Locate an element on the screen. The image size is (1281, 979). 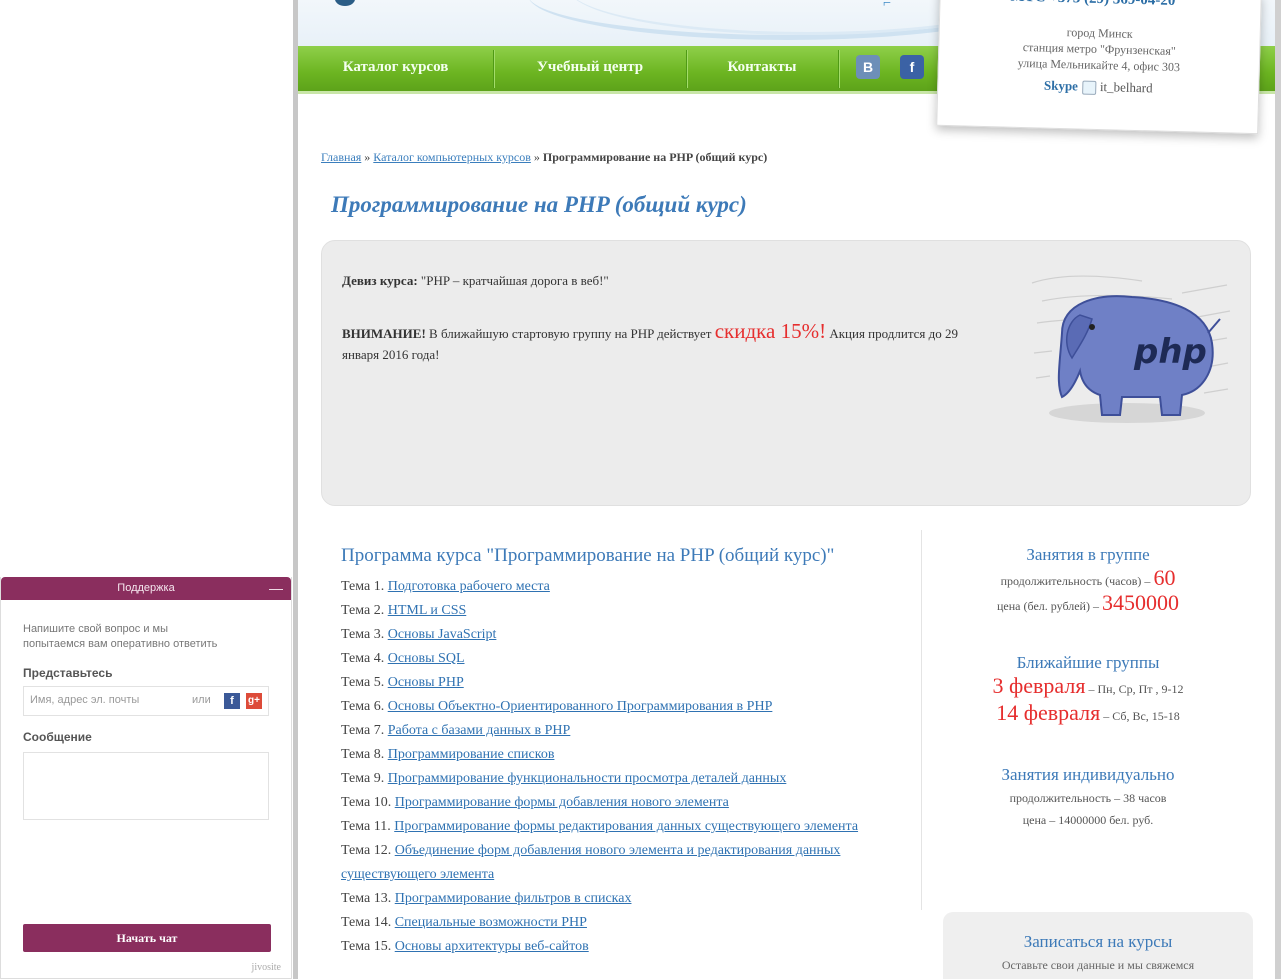
topic-link: Работа с базами данных в PHP is located at coordinates (479, 730).